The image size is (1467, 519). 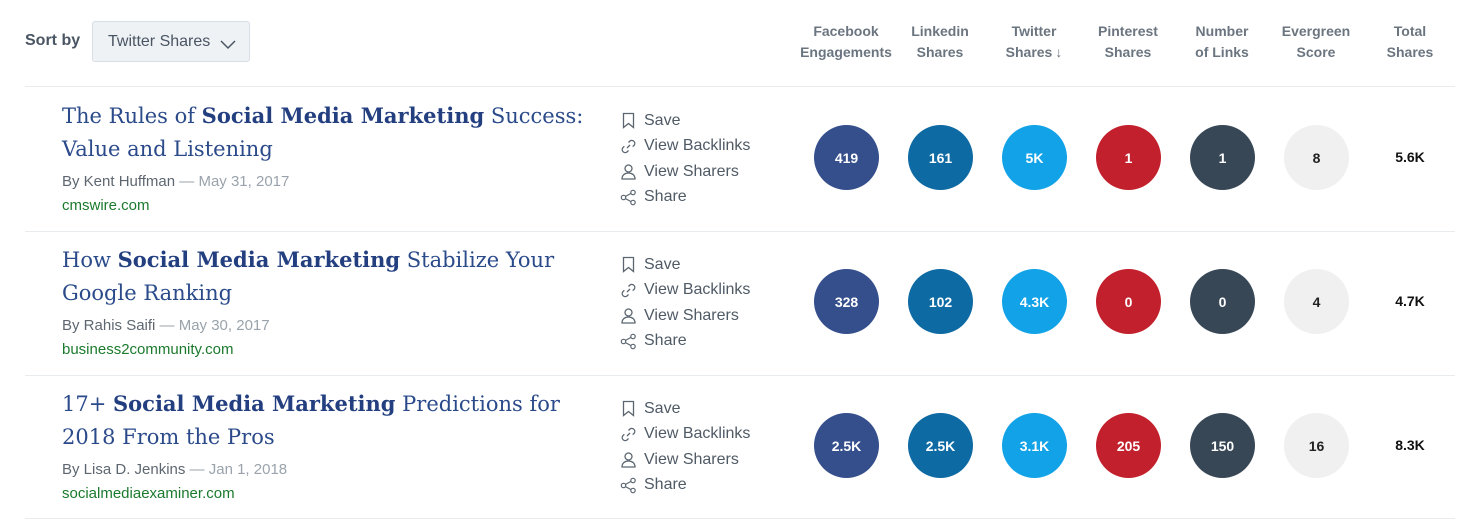 What do you see at coordinates (1316, 301) in the screenshot?
I see `evergreen-score-badge: 4` at bounding box center [1316, 301].